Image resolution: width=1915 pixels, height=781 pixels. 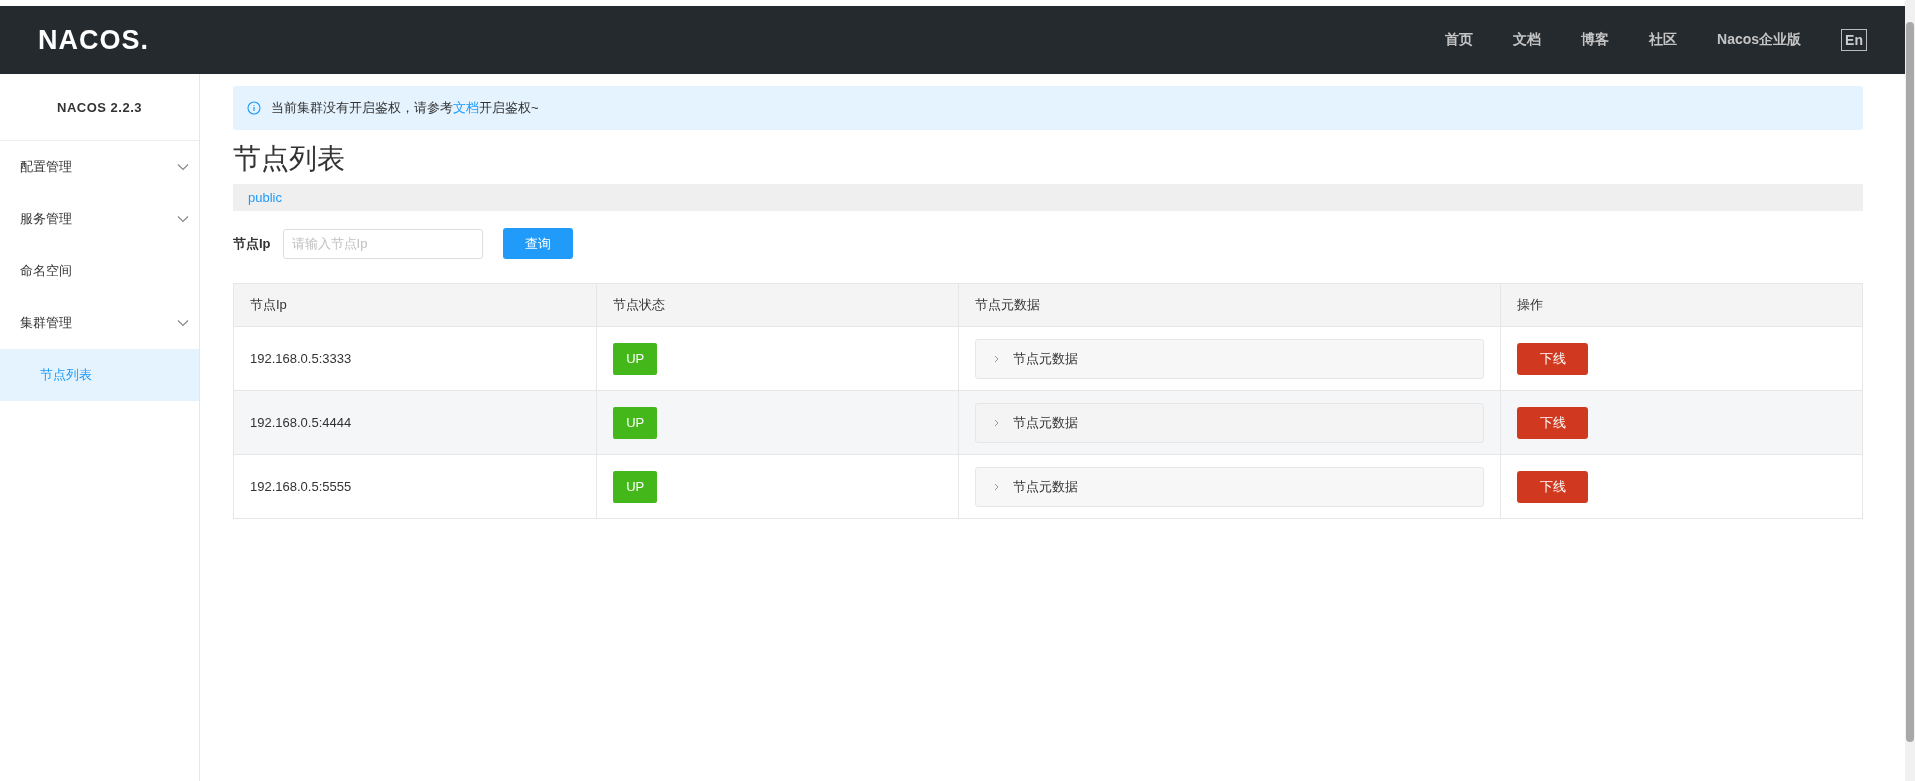 I want to click on column-header: 节点元数据, so click(x=1229, y=305).